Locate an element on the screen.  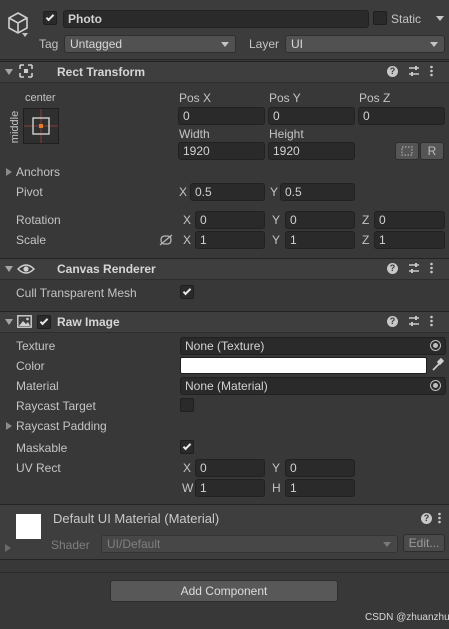
cull-transparent-mesh-checkbox is located at coordinates (187, 292).